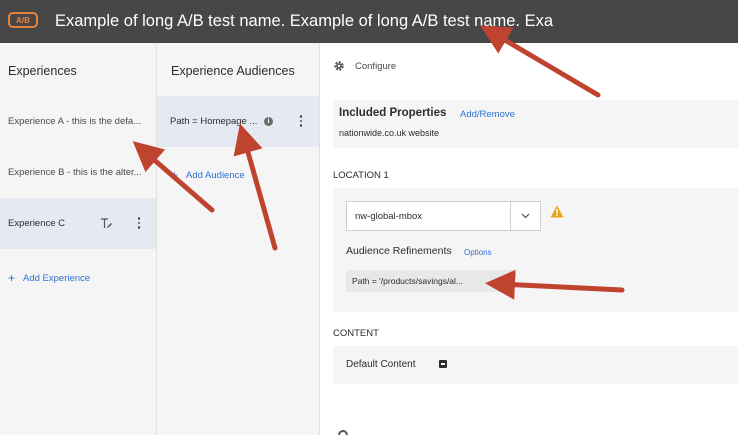 The height and width of the screenshot is (435, 738). I want to click on mbox-select-value: nw-global-mbox, so click(429, 216).